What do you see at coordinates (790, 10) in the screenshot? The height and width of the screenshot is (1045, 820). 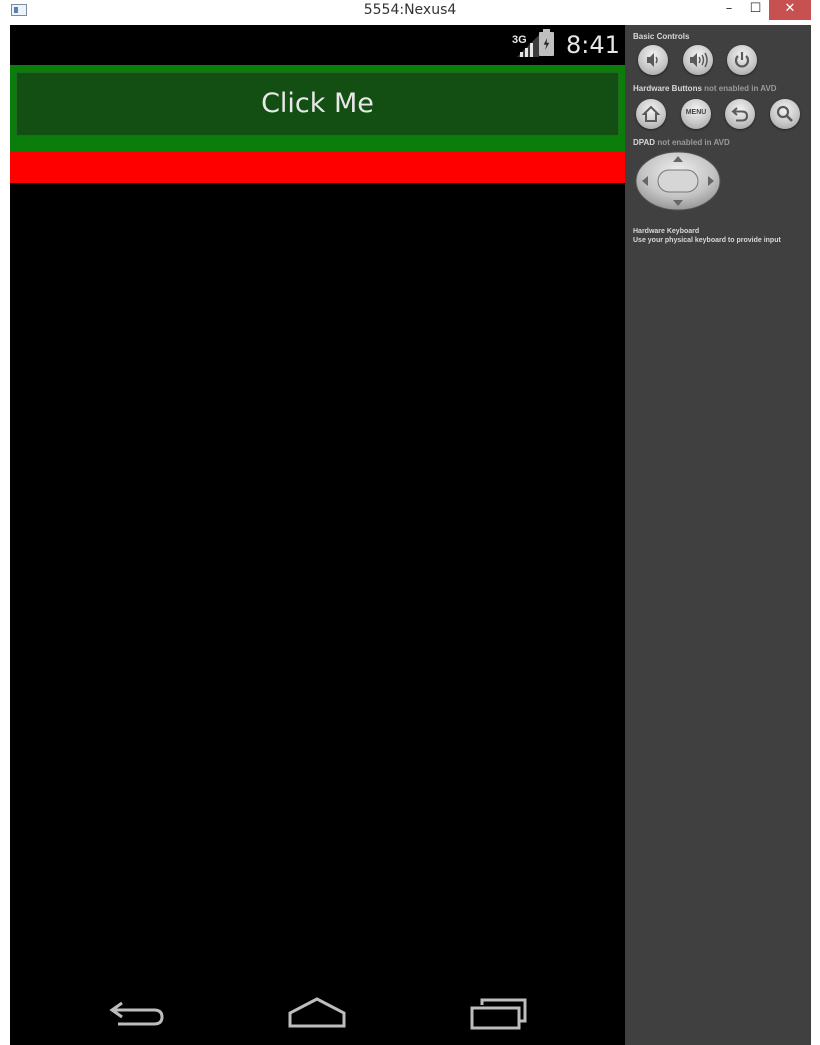 I see `close-button: ✕` at bounding box center [790, 10].